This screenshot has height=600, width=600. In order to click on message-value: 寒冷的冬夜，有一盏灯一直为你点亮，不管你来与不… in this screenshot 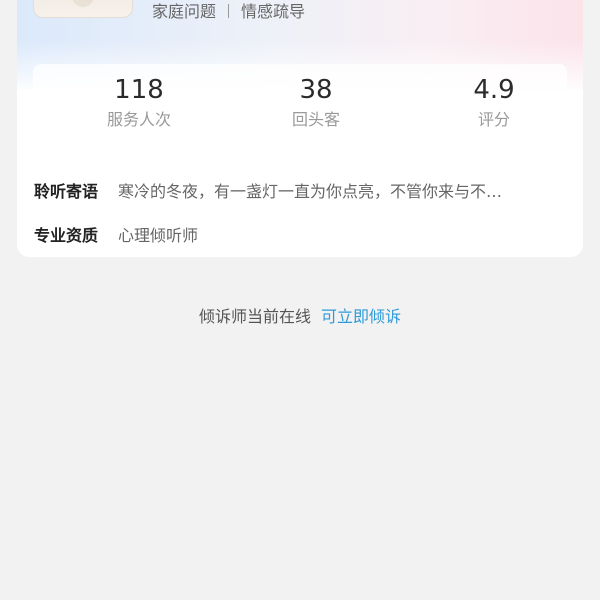, I will do `click(310, 191)`.